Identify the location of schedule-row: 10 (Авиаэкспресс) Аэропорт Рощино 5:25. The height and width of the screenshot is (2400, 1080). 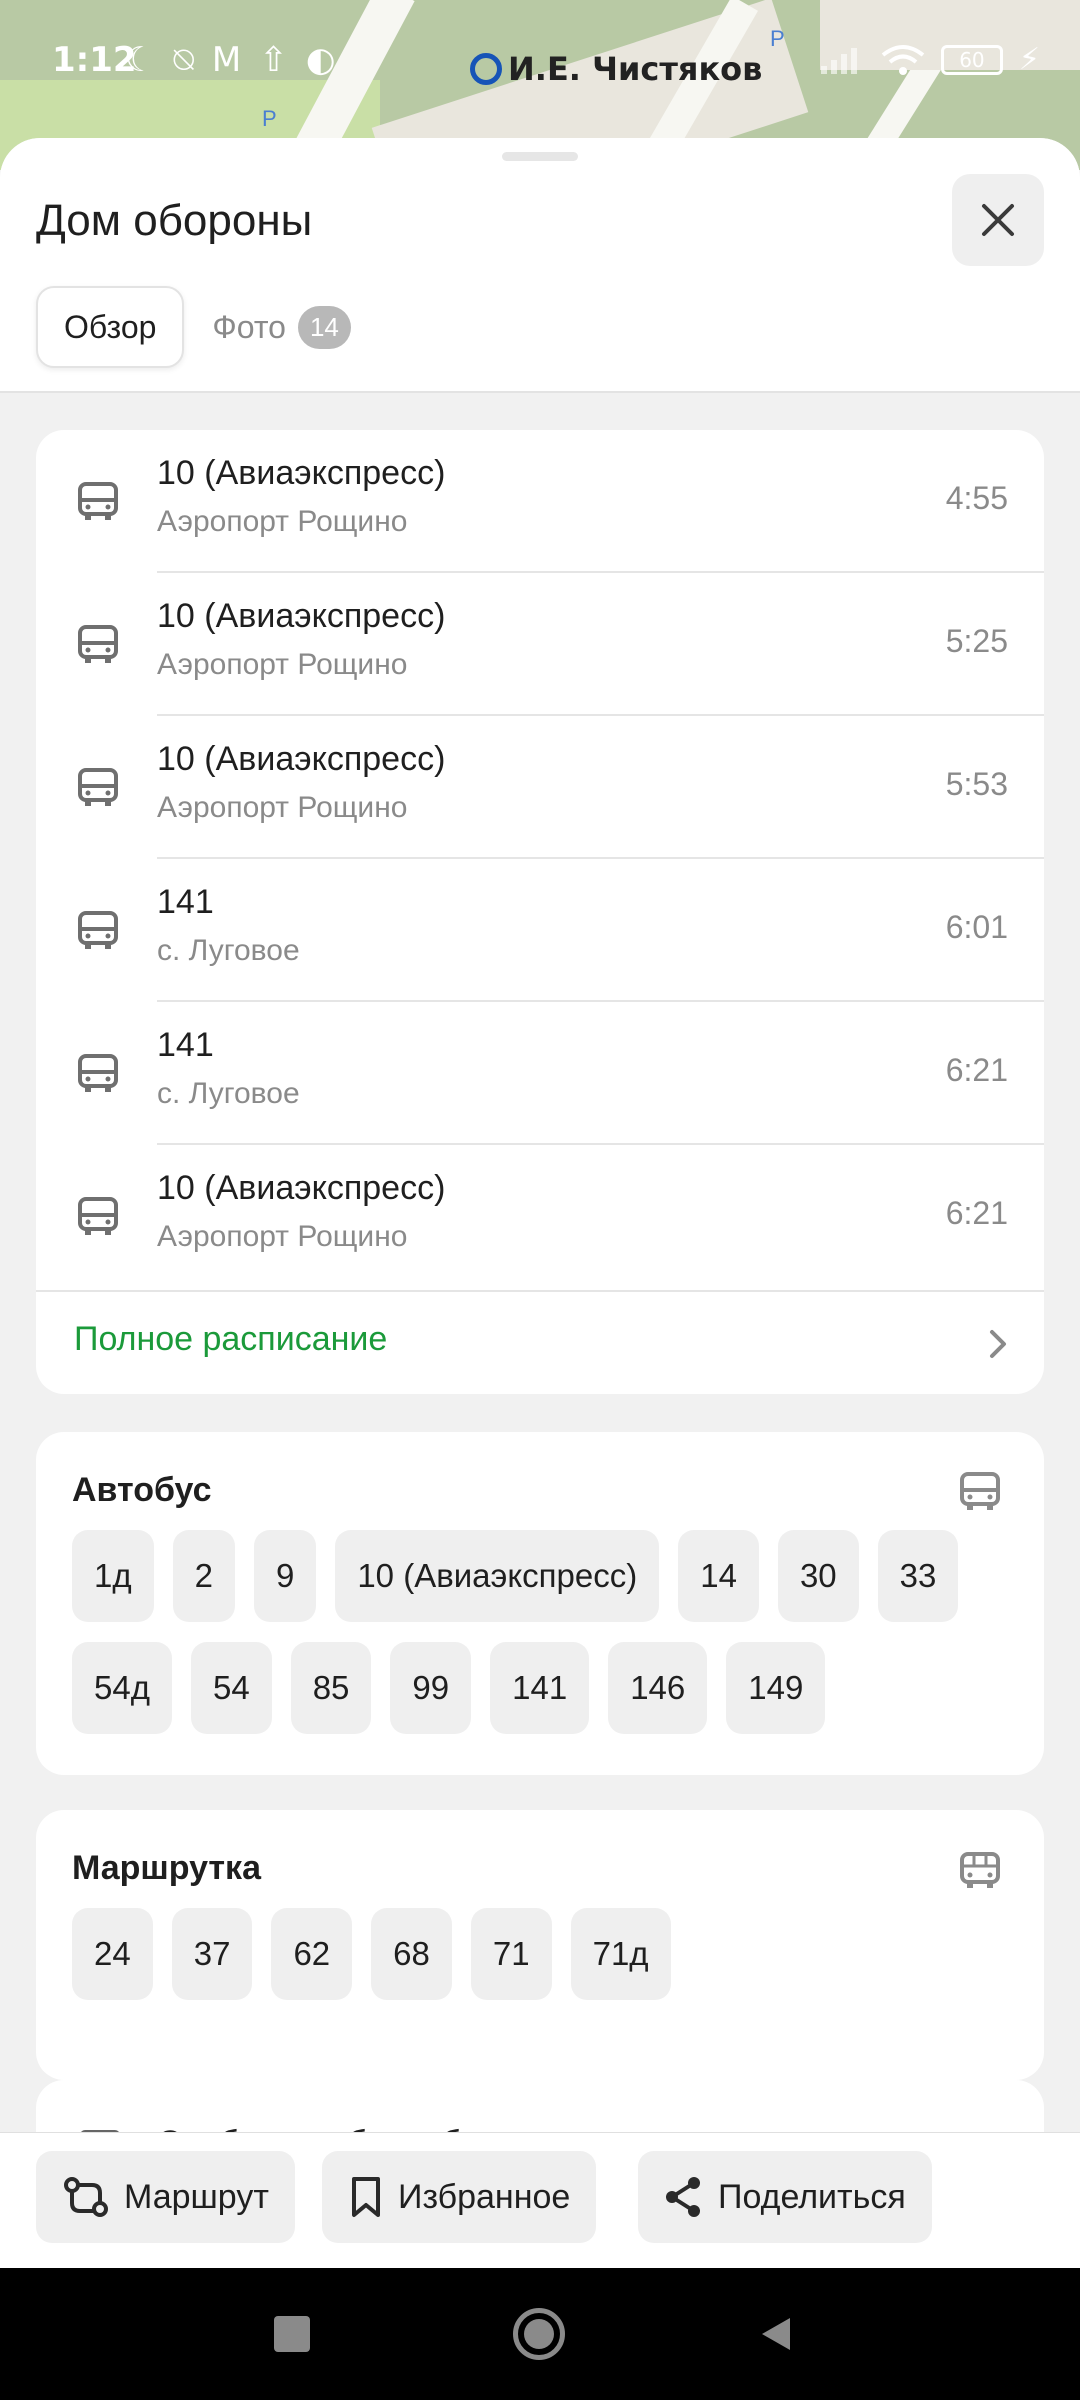
(540, 644).